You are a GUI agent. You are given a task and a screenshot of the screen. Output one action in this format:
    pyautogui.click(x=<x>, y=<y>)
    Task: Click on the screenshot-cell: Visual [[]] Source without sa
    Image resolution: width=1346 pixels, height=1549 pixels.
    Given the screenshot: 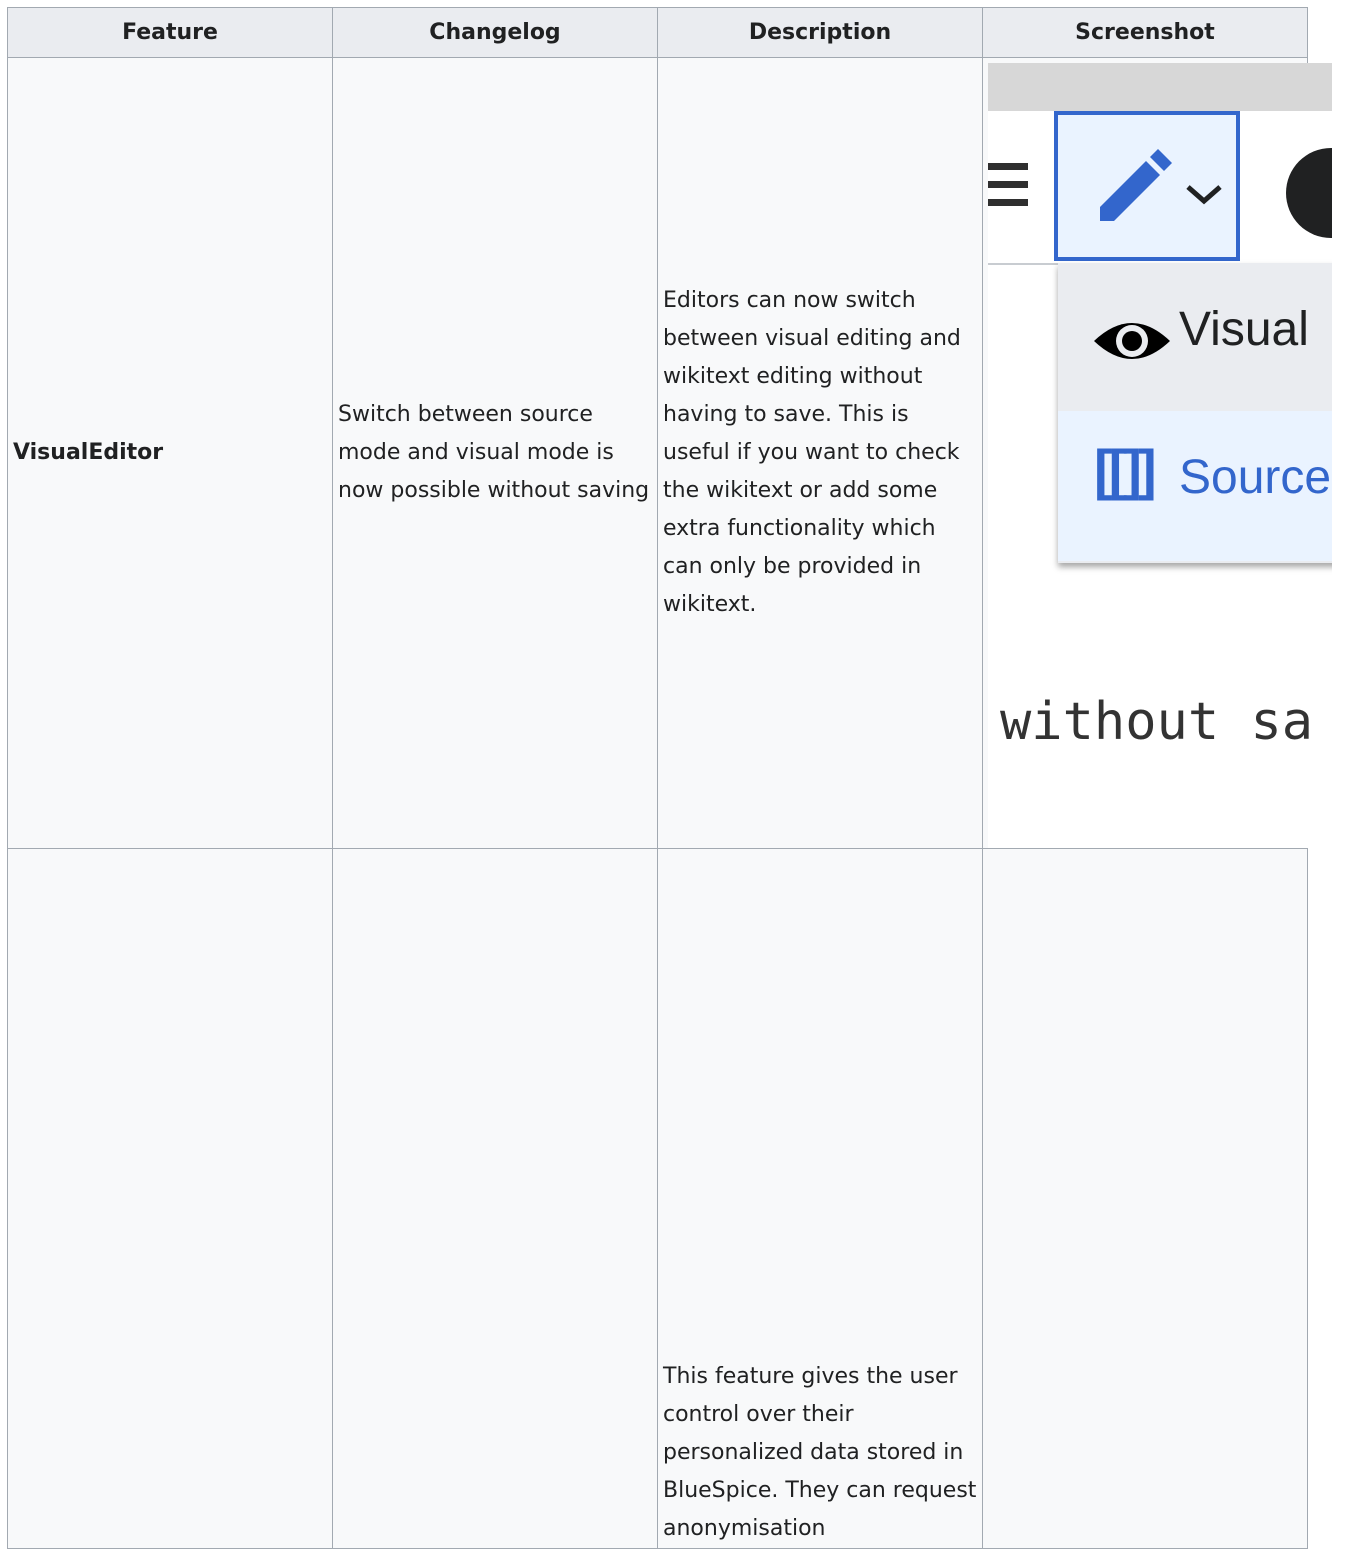 What is the action you would take?
    pyautogui.click(x=1157, y=453)
    